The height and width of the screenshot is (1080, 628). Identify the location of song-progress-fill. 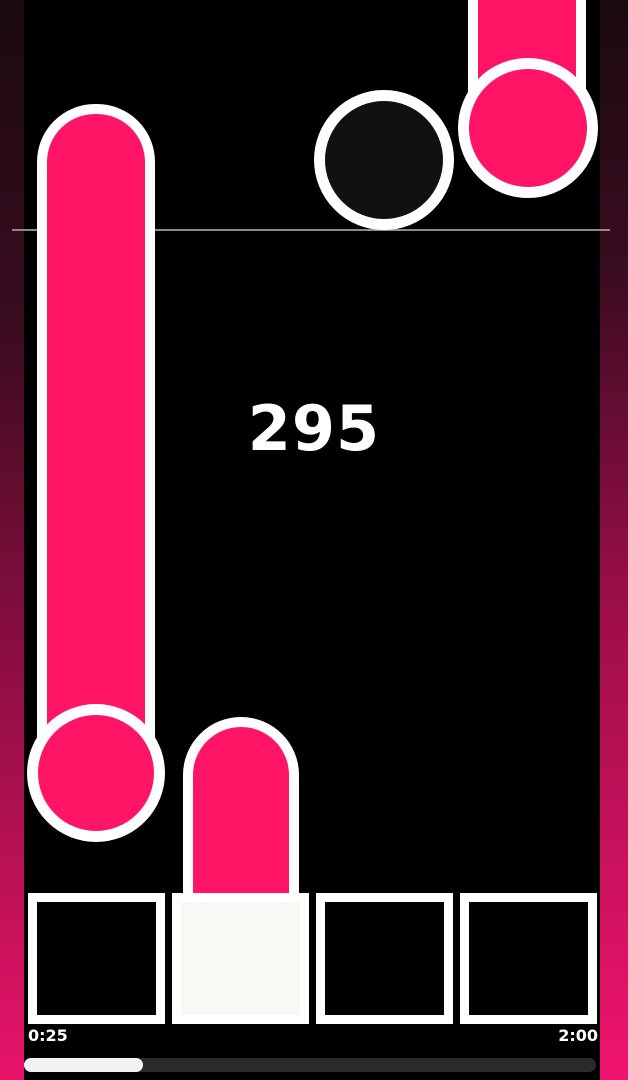
(83, 1065).